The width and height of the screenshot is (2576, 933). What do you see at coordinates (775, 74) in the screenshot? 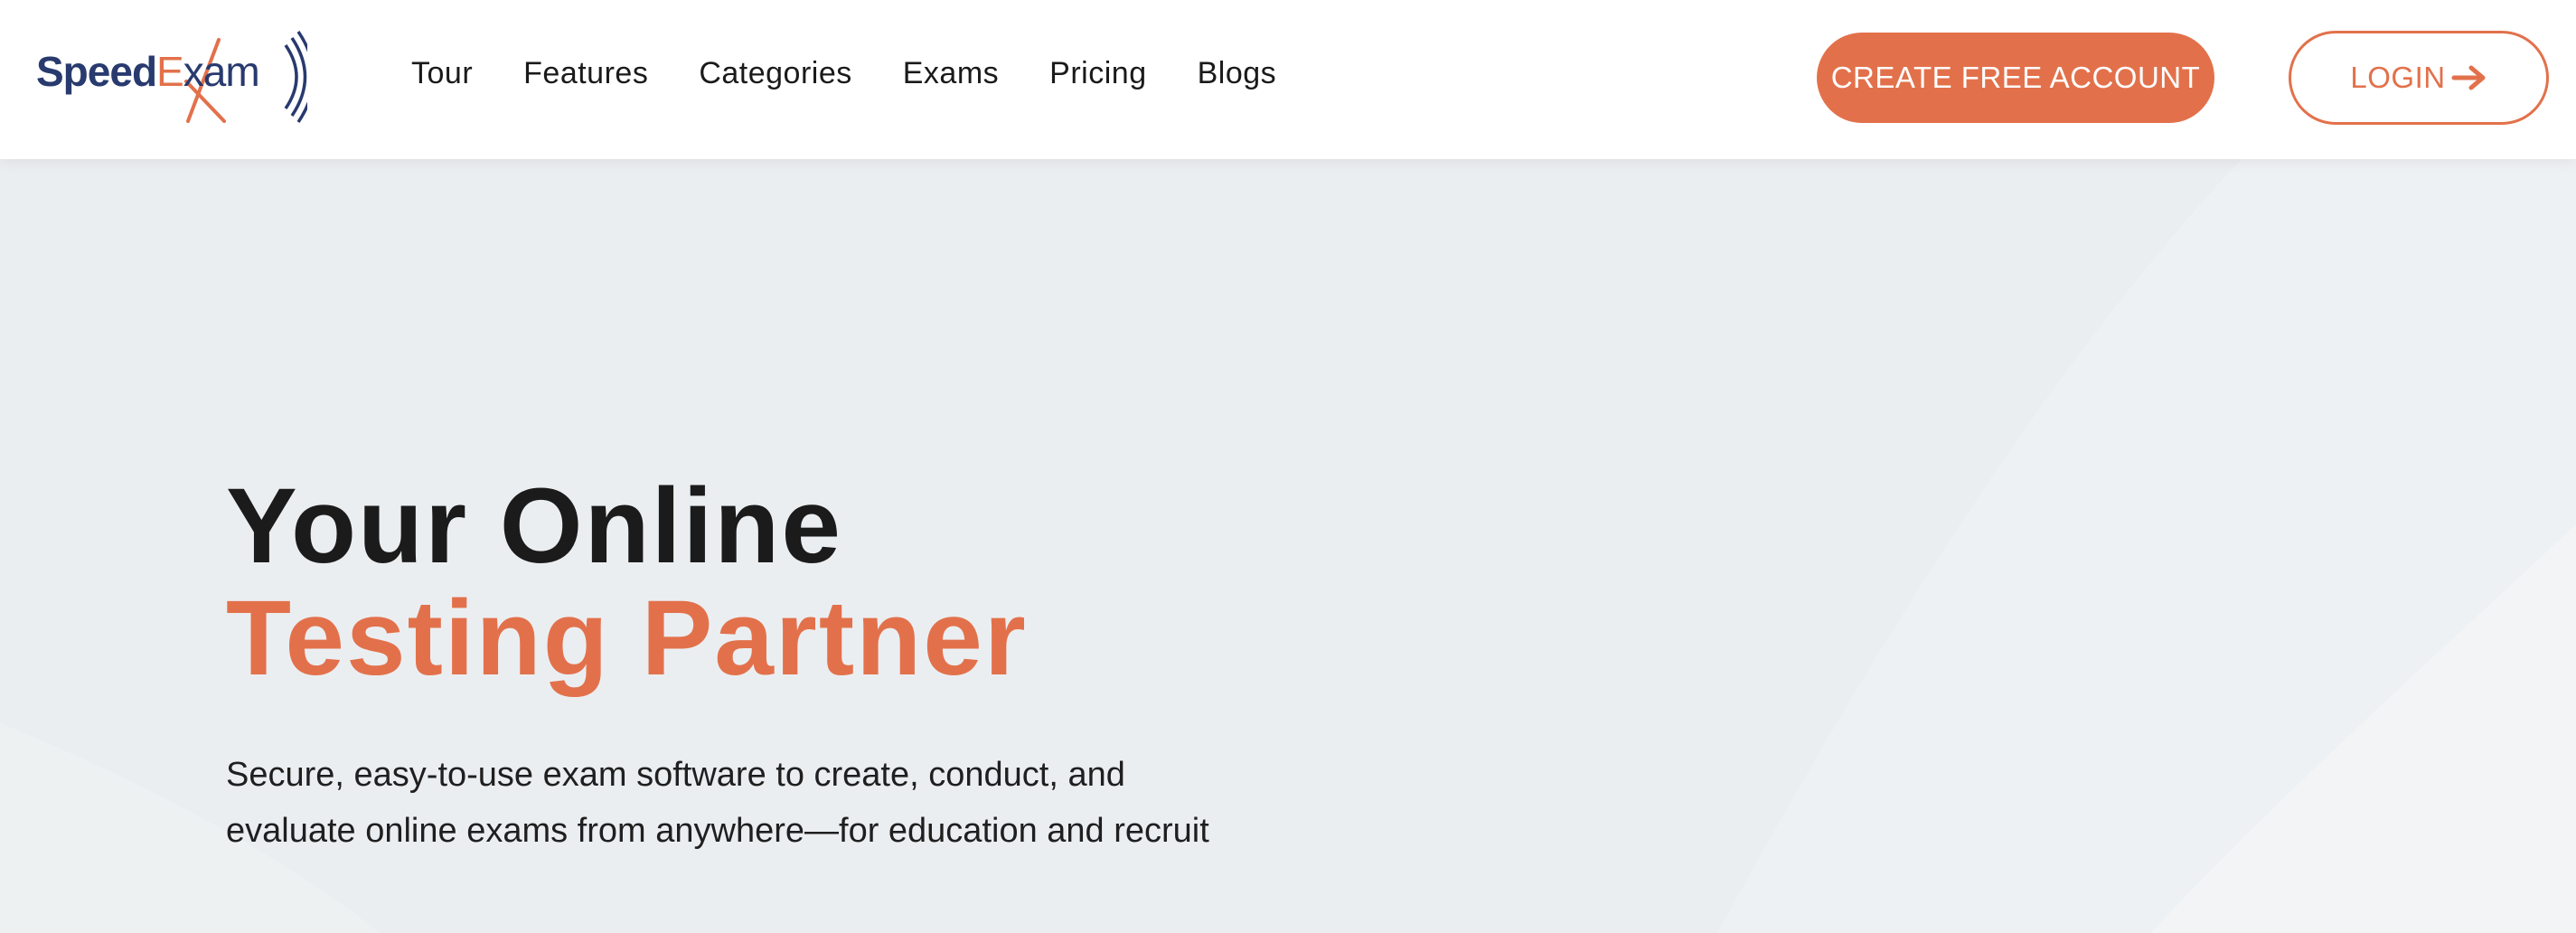
I see `nav-item-categories: Categories` at bounding box center [775, 74].